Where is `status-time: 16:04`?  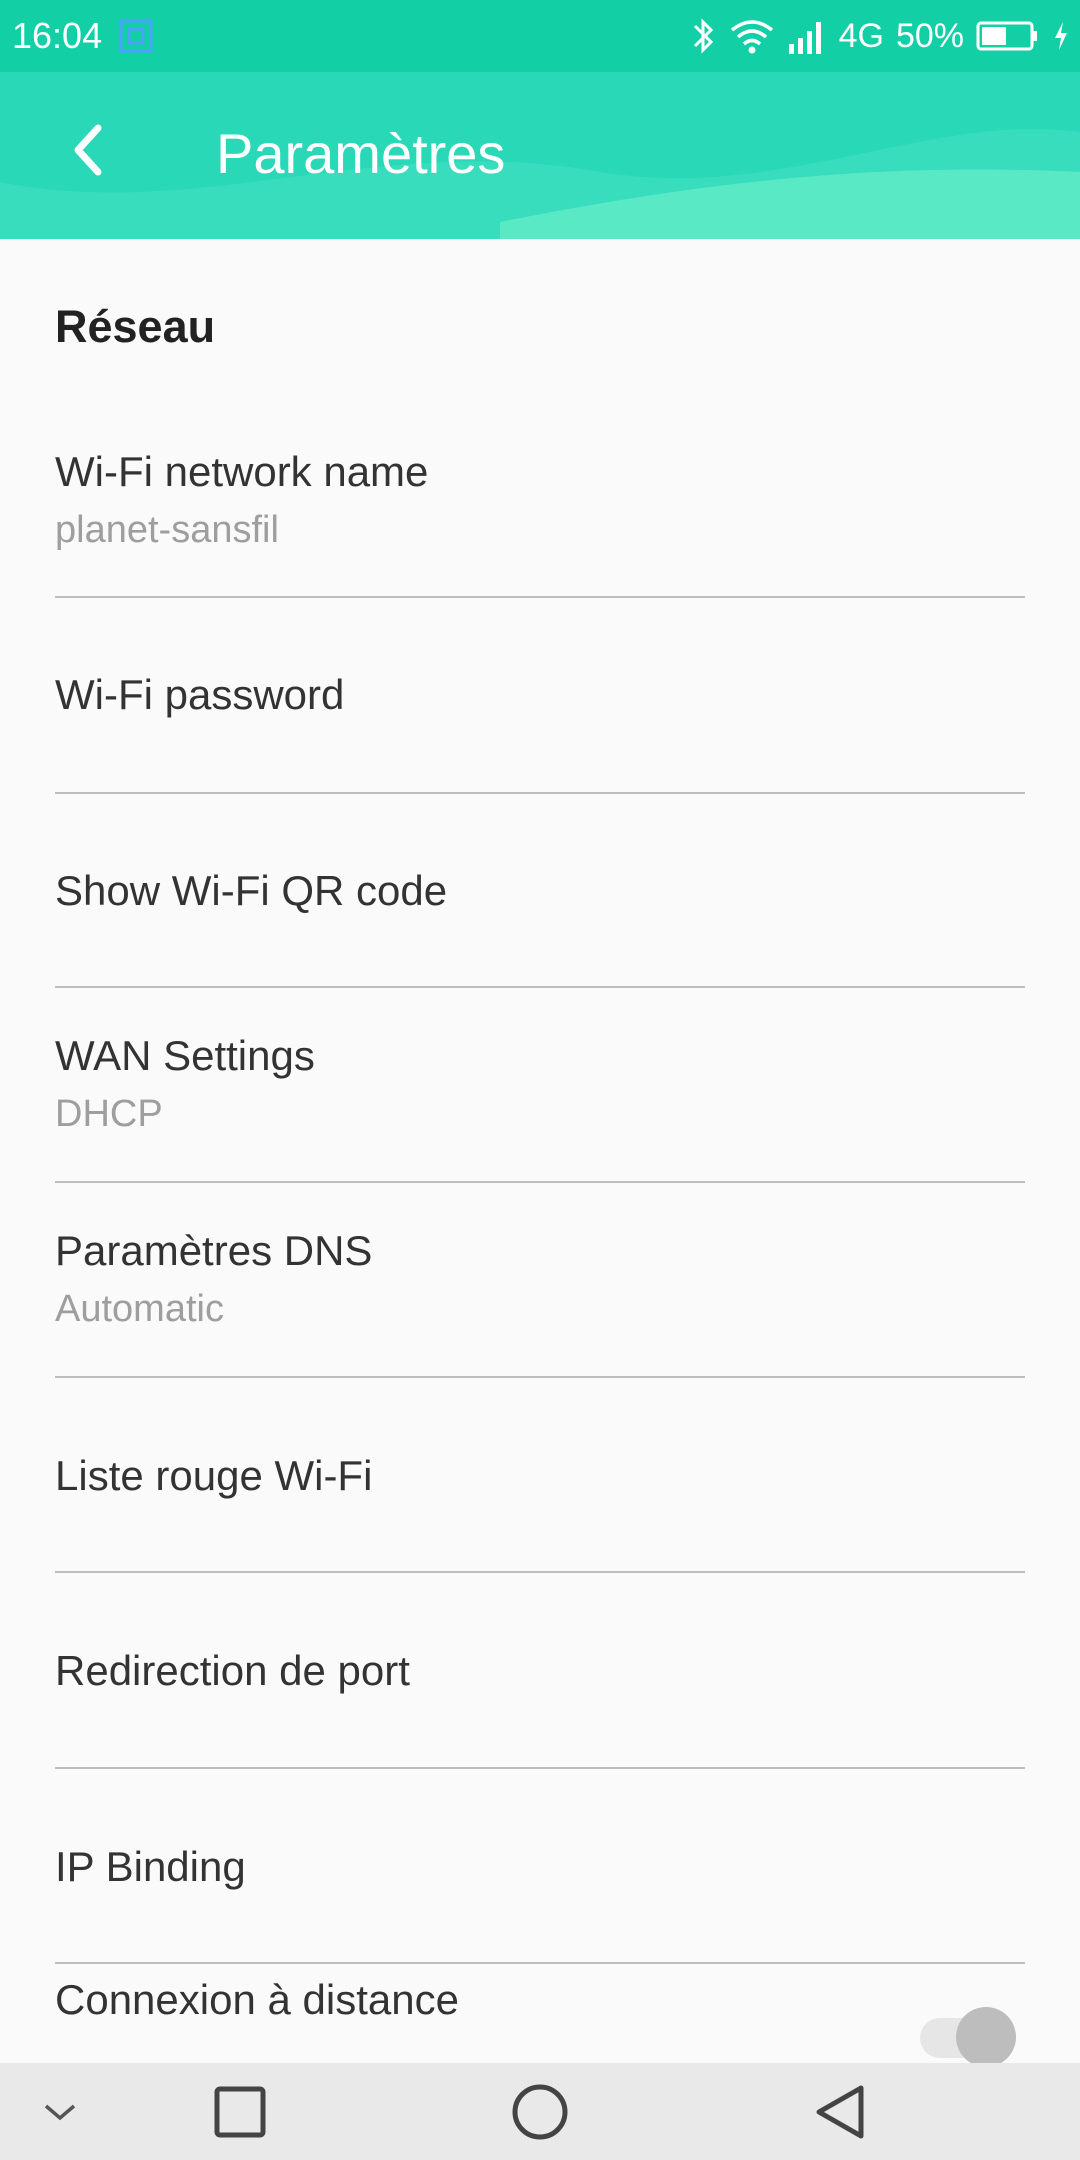 status-time: 16:04 is located at coordinates (57, 35).